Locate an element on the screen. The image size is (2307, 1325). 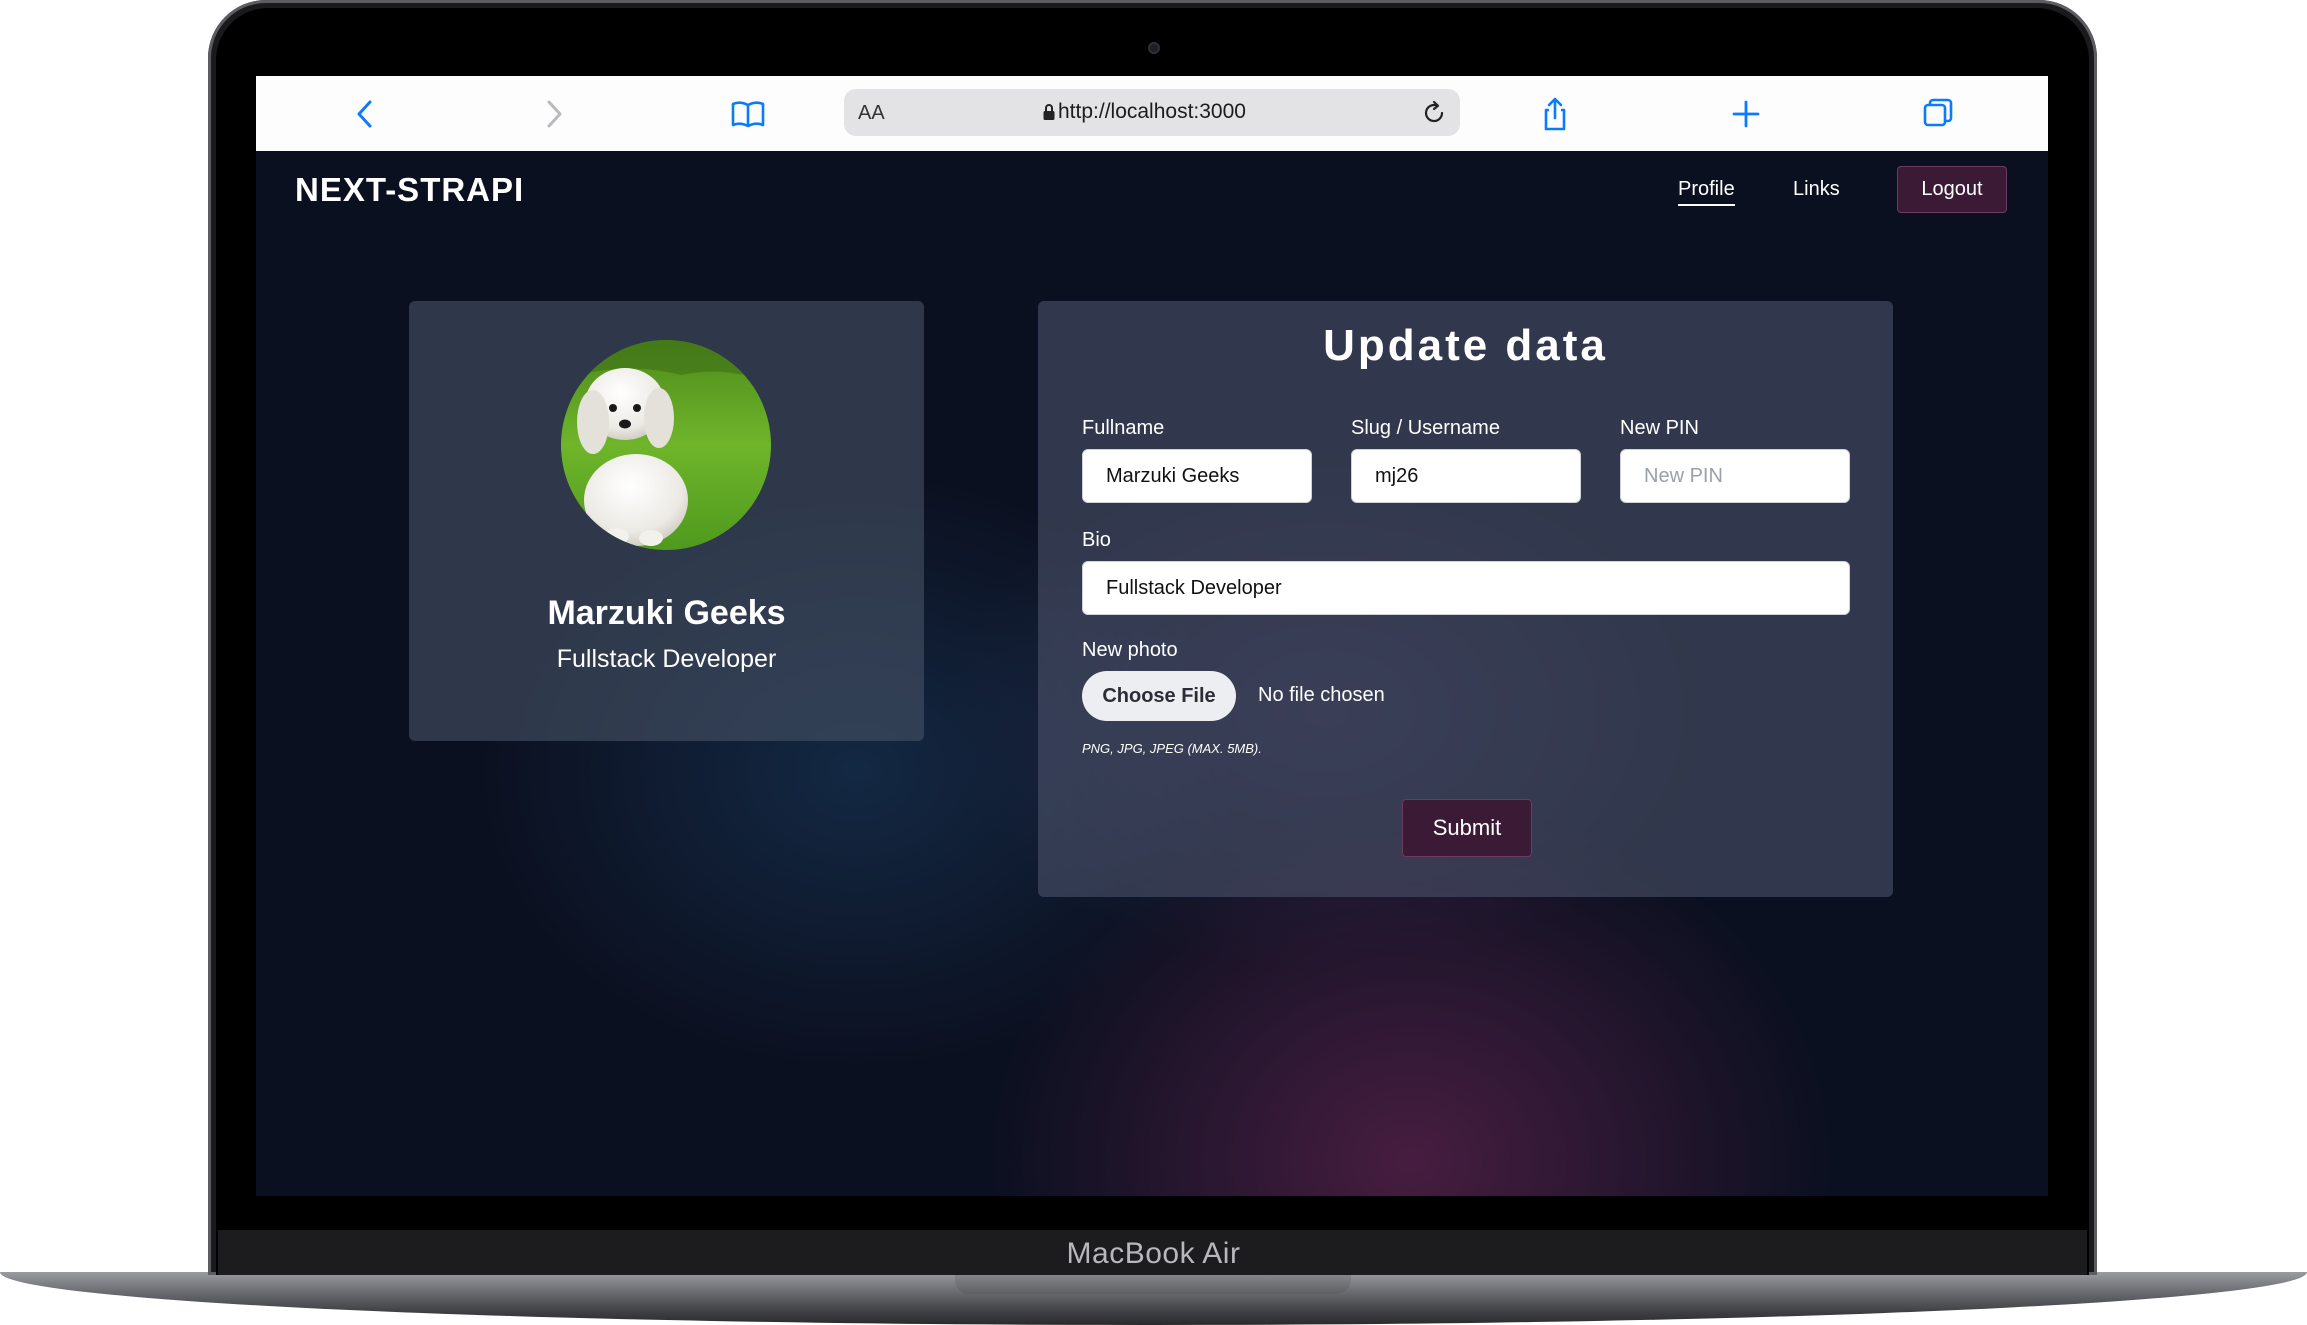
address-bar: AA http://localhost:3000 is located at coordinates (1152, 112).